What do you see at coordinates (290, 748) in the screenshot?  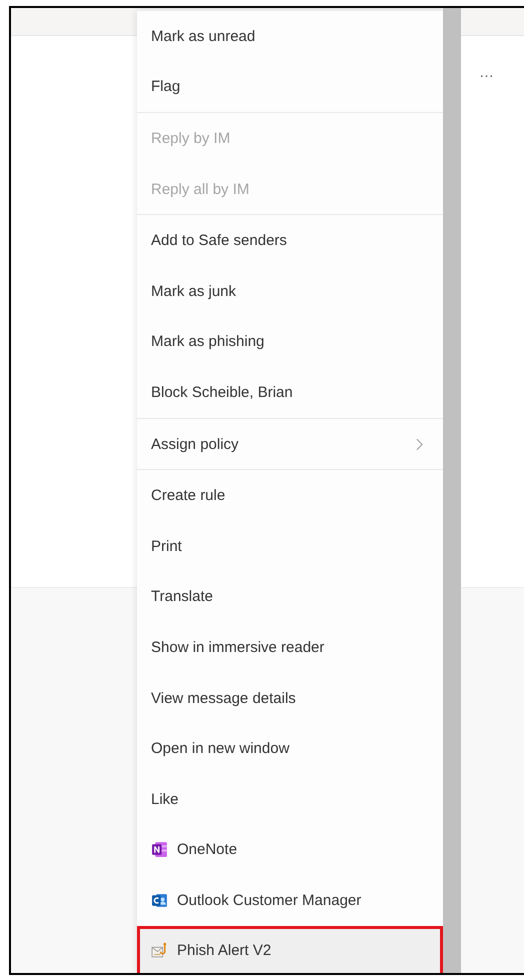 I see `menu-item: Open in new window` at bounding box center [290, 748].